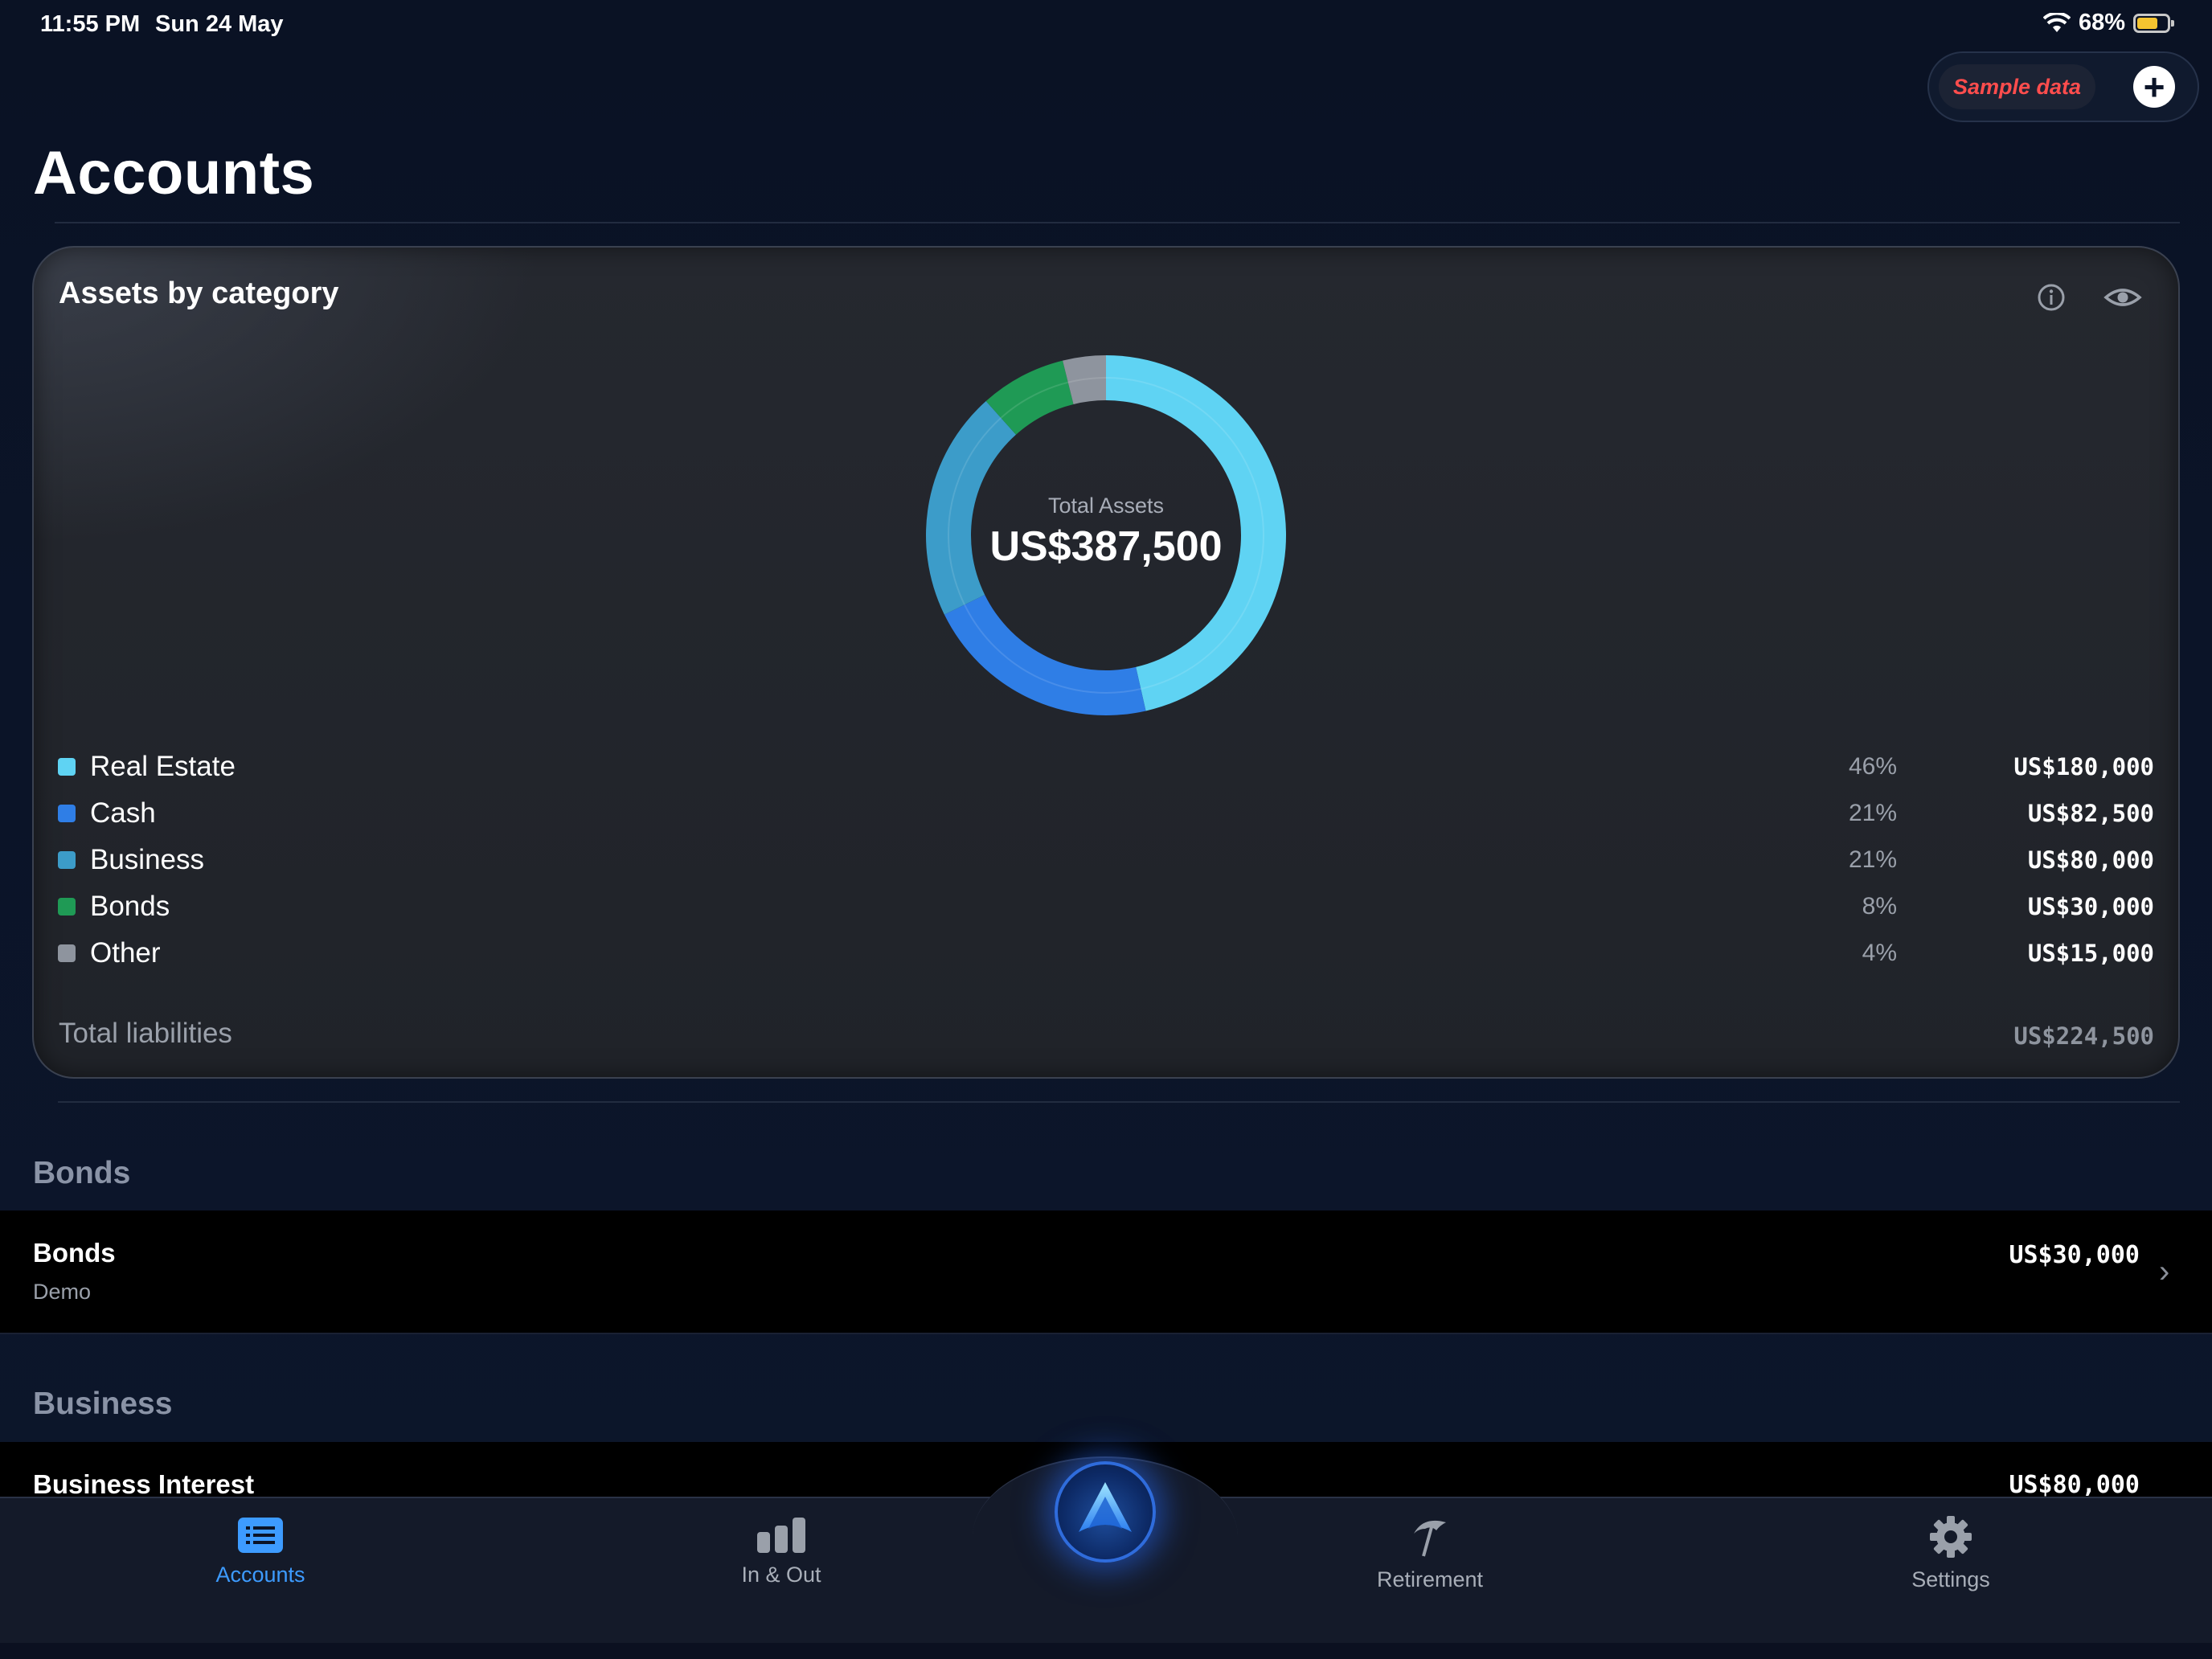 The image size is (2212, 1659). Describe the element at coordinates (144, 1483) in the screenshot. I see `account-title: Business Interest` at that location.